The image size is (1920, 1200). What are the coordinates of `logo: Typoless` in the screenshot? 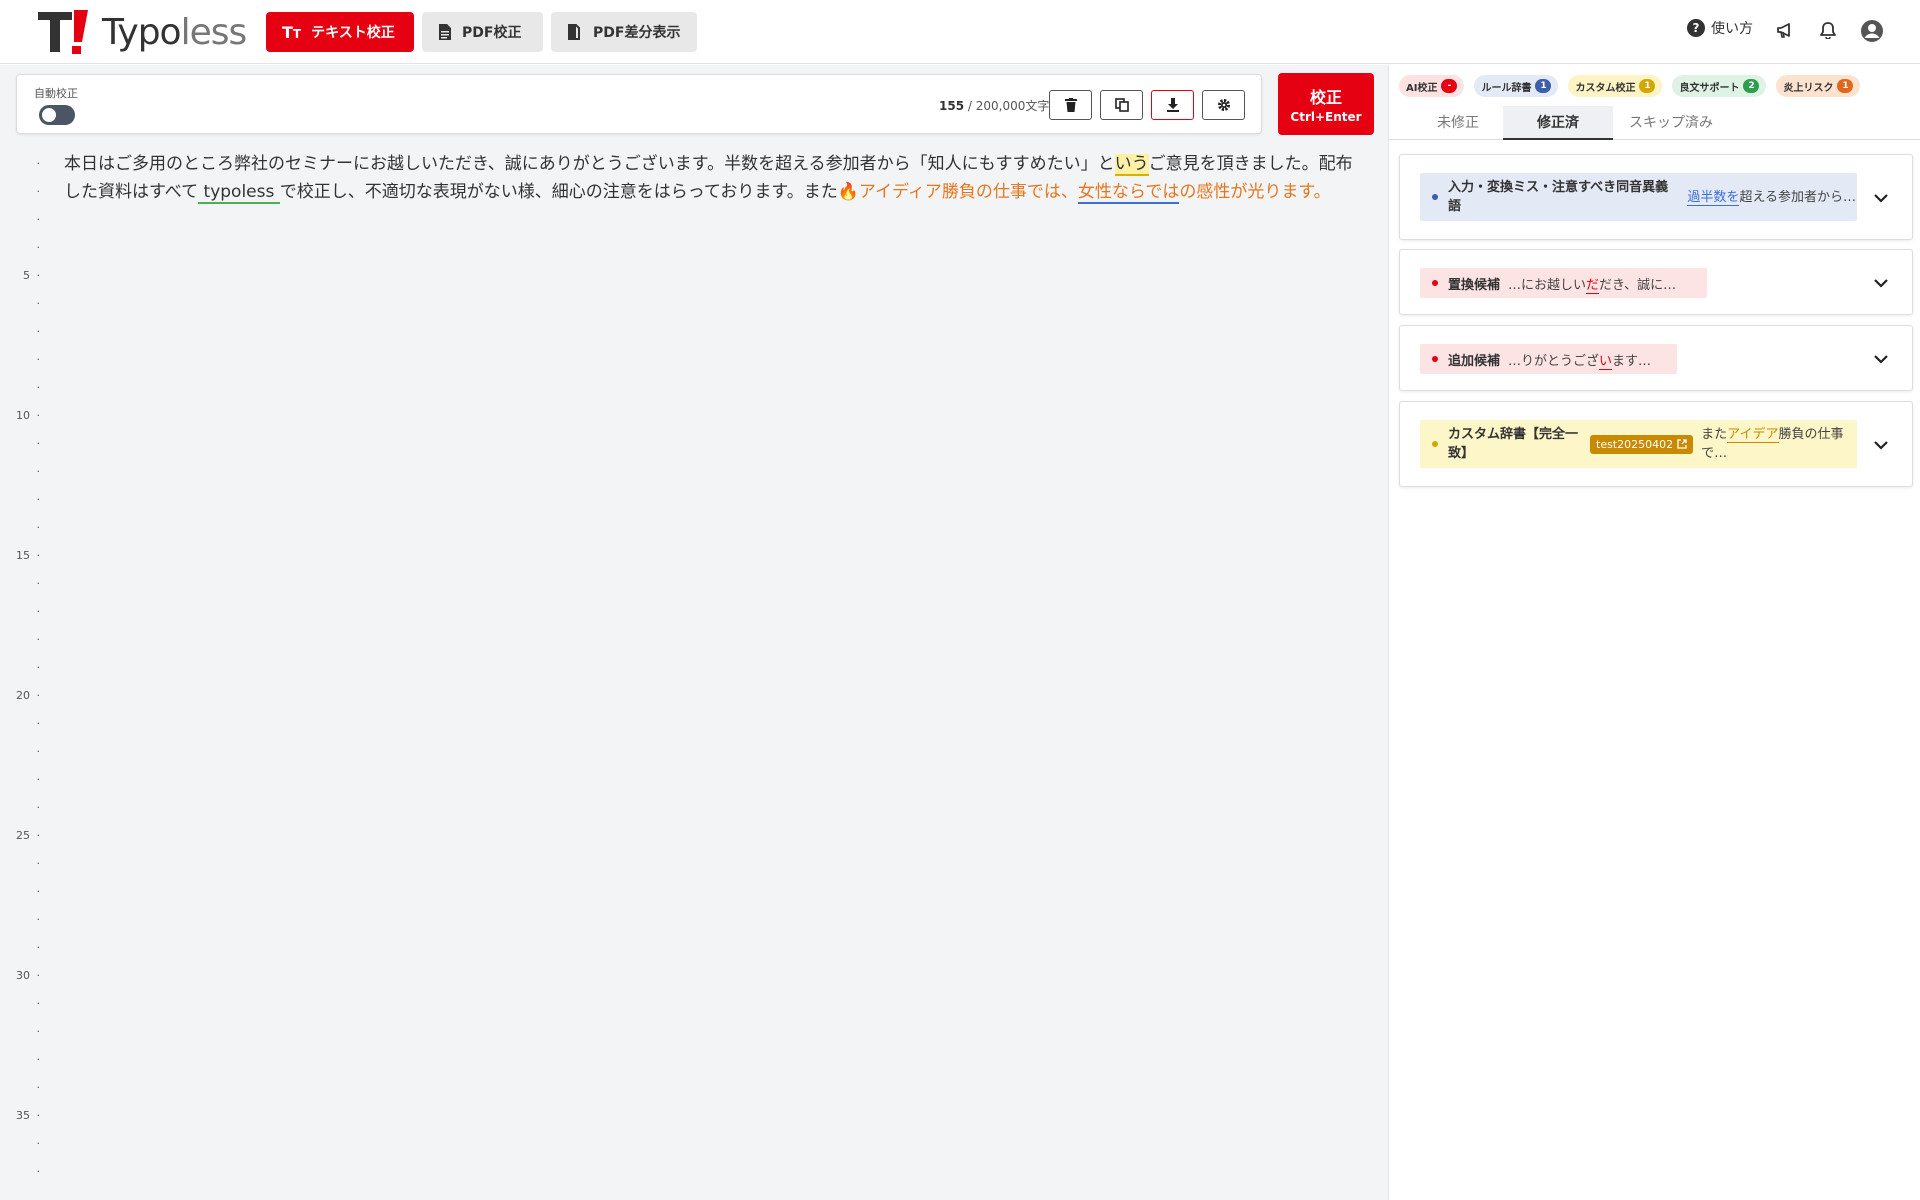 It's located at (141, 32).